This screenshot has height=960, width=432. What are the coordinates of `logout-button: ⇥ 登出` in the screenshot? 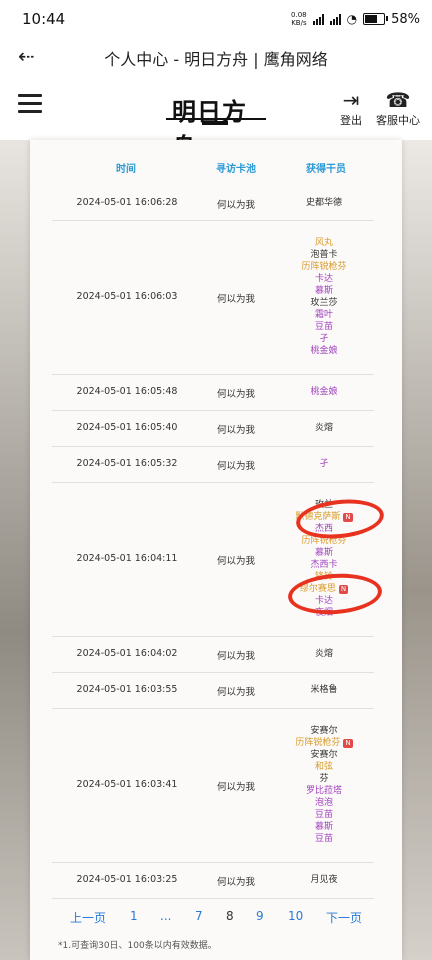 It's located at (351, 108).